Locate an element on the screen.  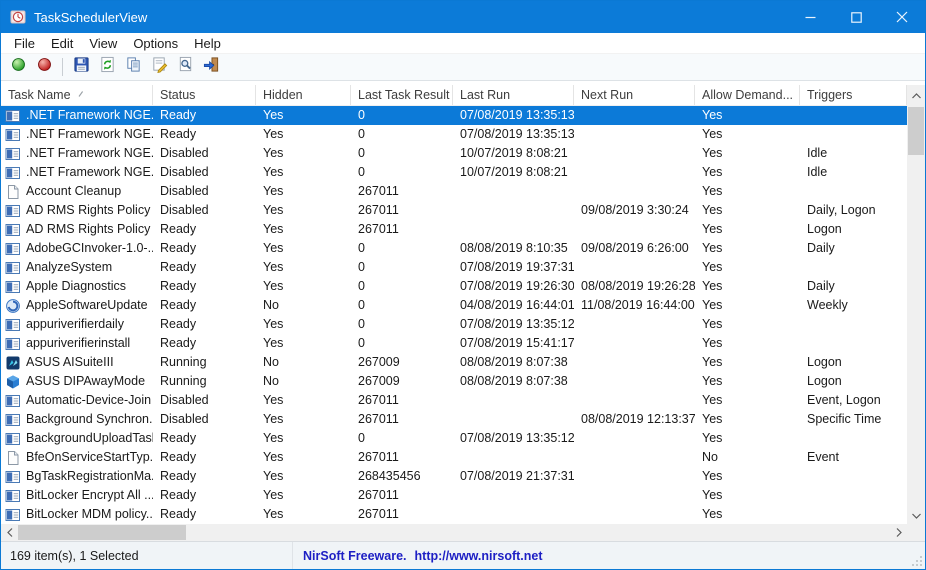
column-header-triggers: Triggers is located at coordinates (853, 95).